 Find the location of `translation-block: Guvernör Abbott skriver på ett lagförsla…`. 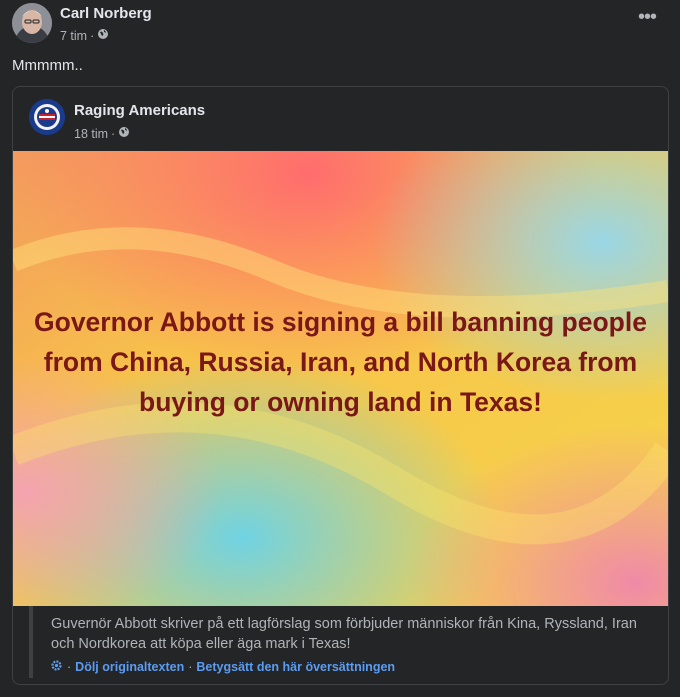

translation-block: Guvernör Abbott skriver på ett lagförsla… is located at coordinates (343, 642).